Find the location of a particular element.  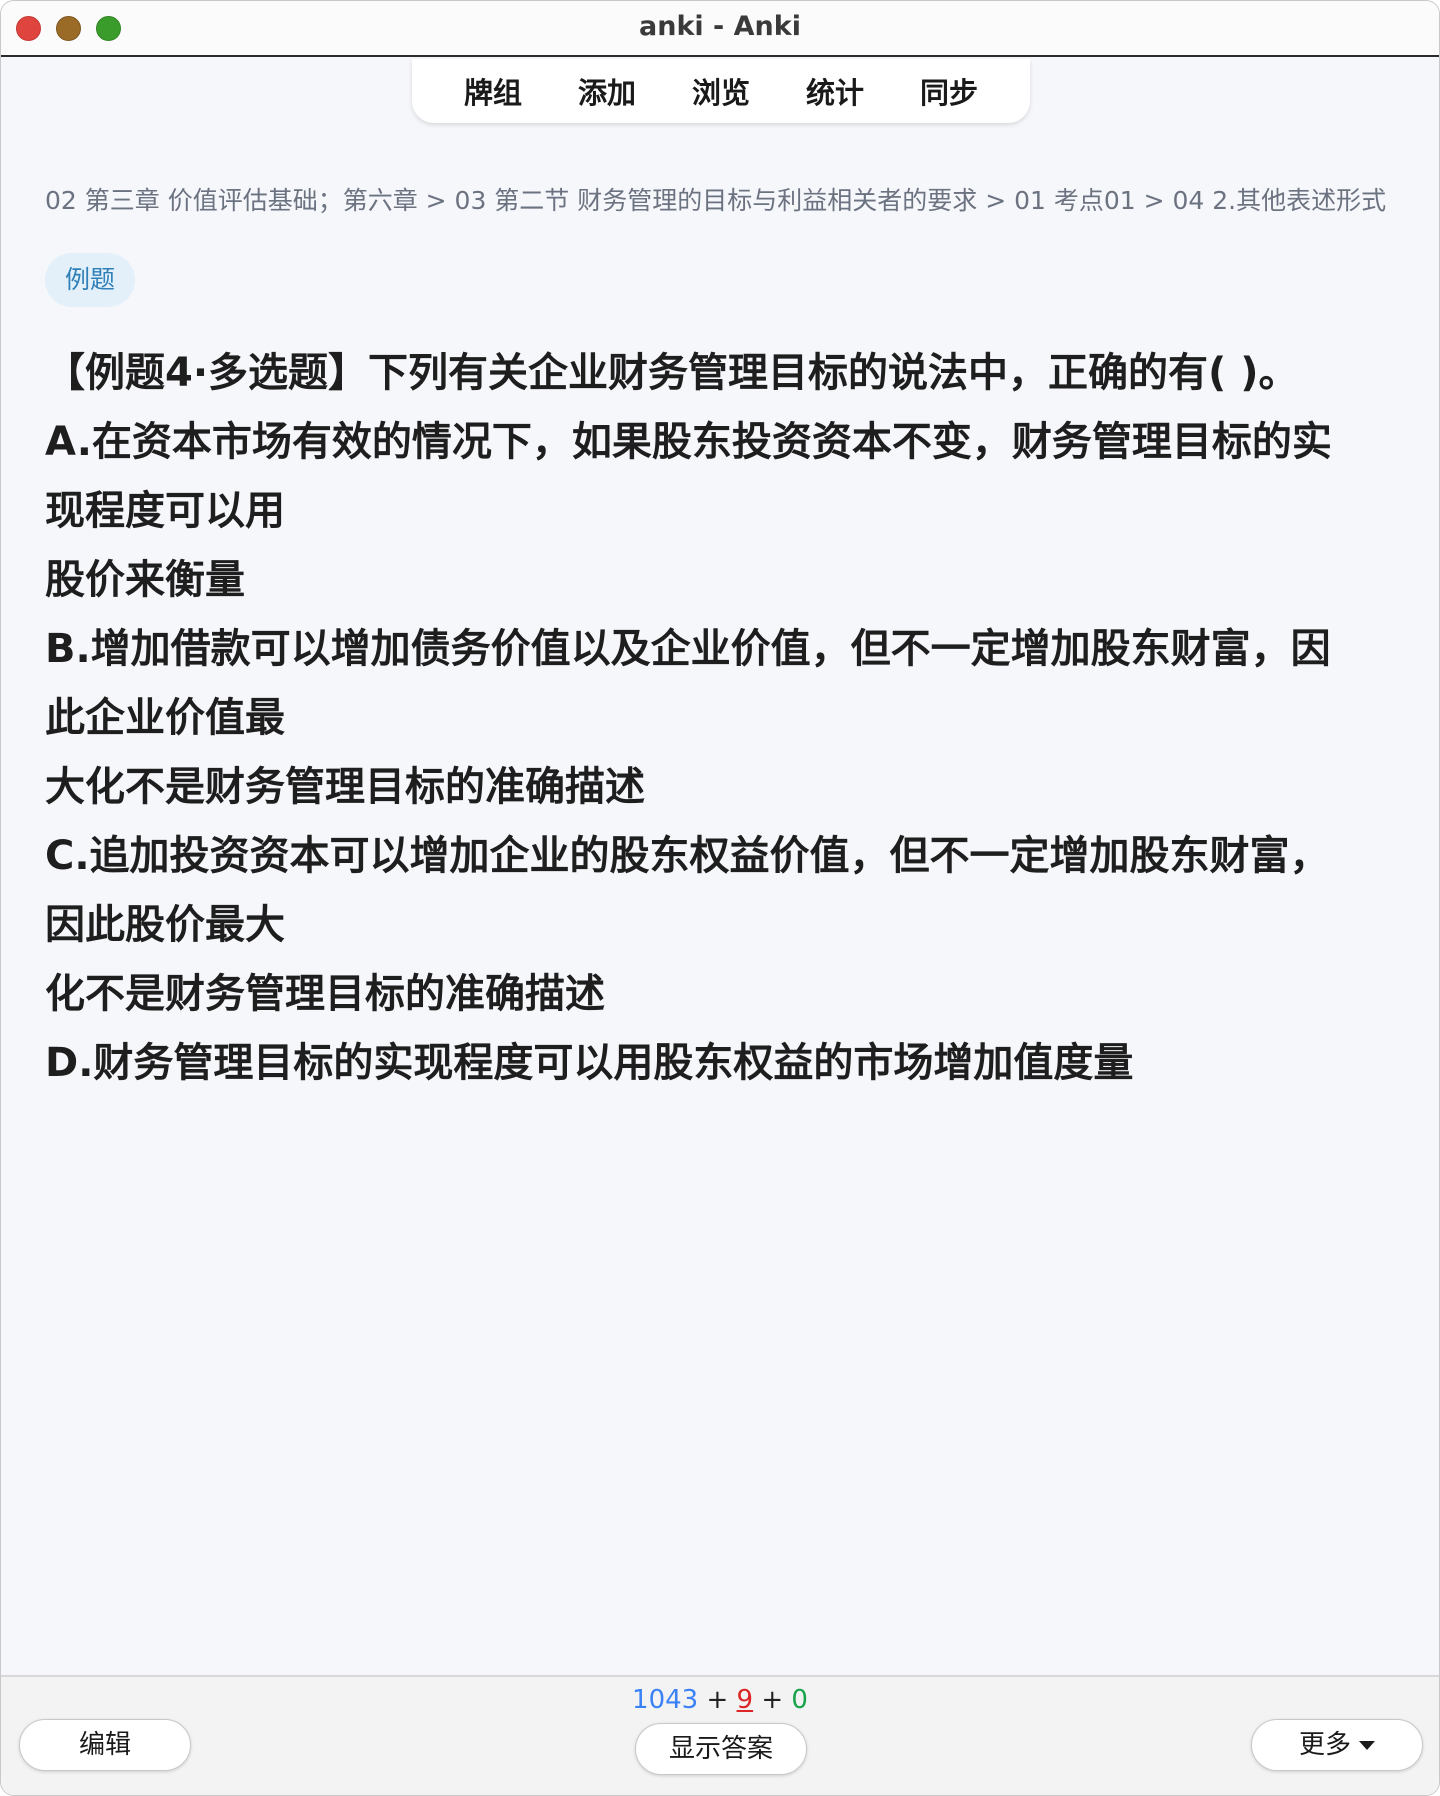

show-answer-button: 显示答案 is located at coordinates (721, 1749).